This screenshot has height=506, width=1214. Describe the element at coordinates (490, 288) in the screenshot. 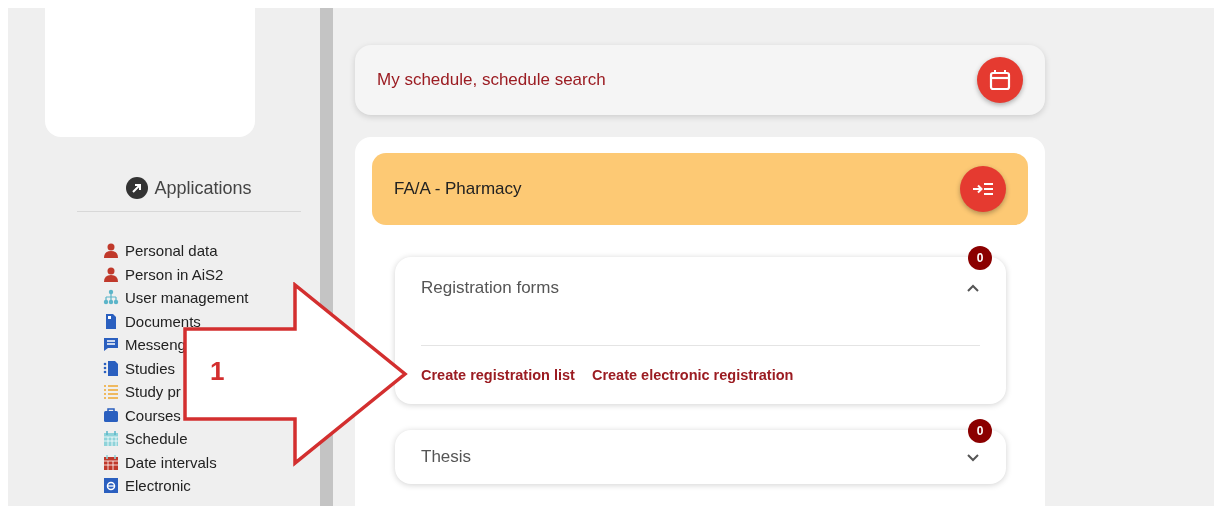

I see `section-title: Registration forms` at that location.